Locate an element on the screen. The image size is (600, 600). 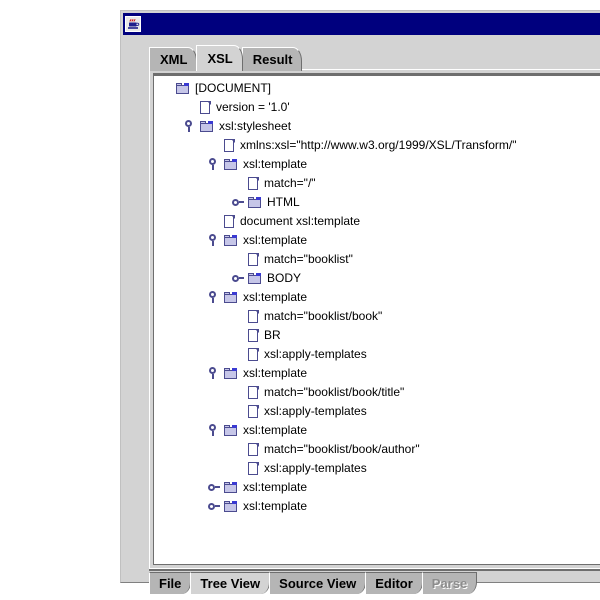
button-source-view: Source View is located at coordinates (318, 583).